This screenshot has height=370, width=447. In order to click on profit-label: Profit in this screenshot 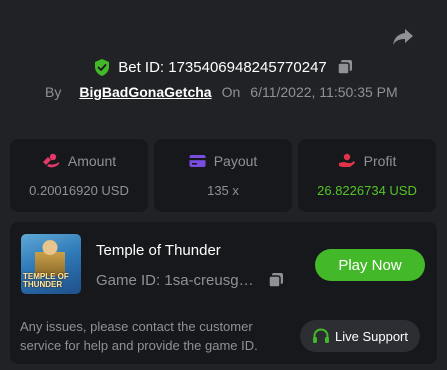, I will do `click(380, 161)`.